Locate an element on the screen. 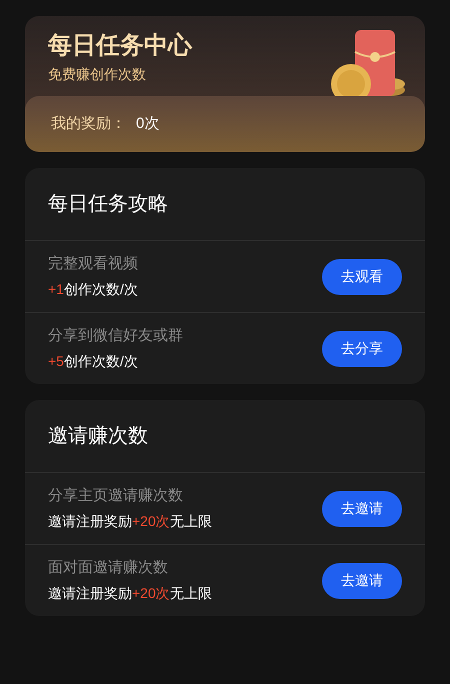  task-button: 去分享 is located at coordinates (362, 348).